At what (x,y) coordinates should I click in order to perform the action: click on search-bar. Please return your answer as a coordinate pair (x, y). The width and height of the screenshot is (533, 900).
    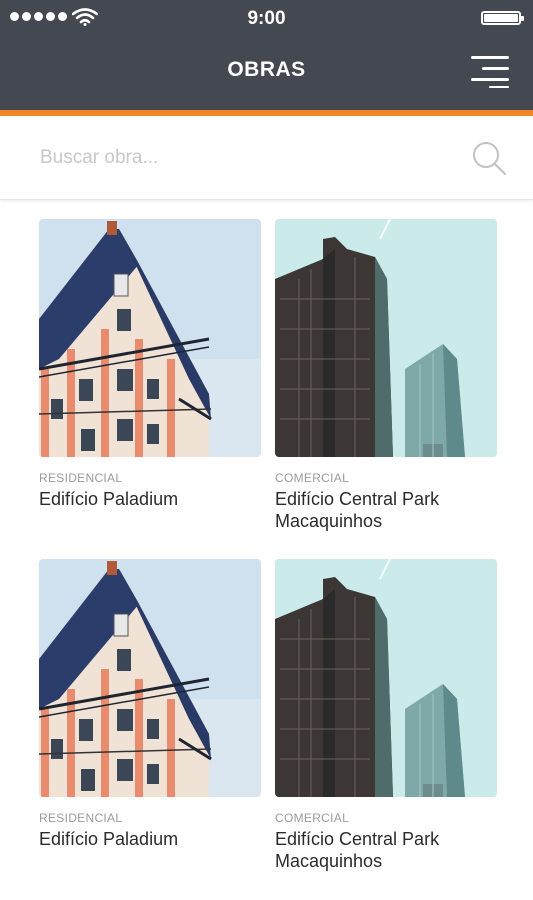
    Looking at the image, I should click on (266, 158).